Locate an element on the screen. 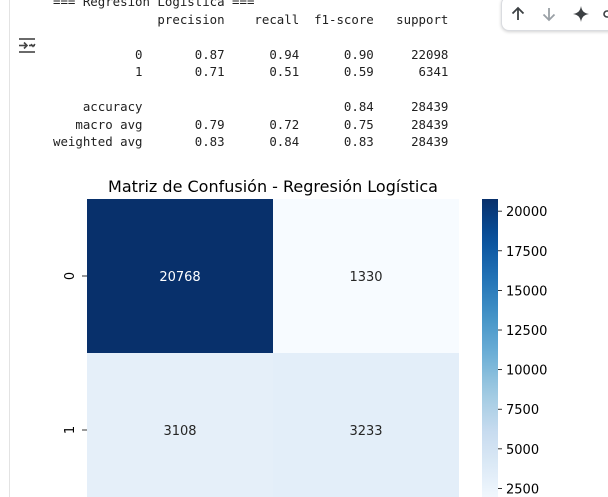  cell-toolbar is located at coordinates (554, 15).